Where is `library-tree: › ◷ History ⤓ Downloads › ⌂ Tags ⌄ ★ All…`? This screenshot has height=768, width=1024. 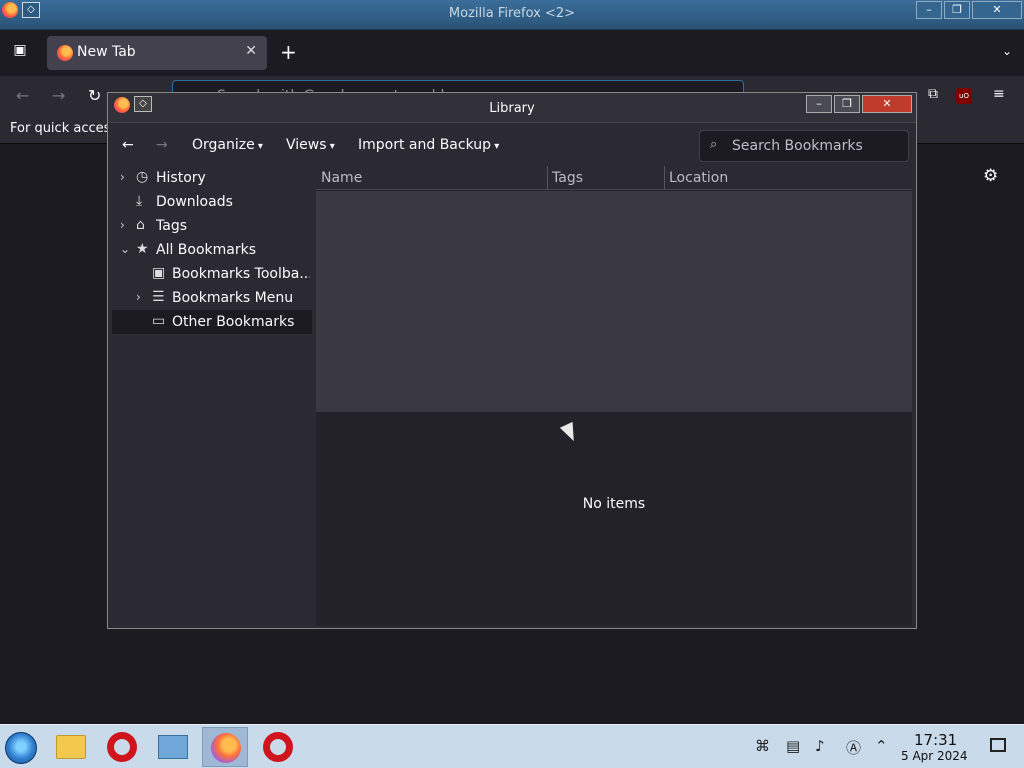
library-tree: › ◷ History ⤓ Downloads › ⌂ Tags ⌄ ★ All… is located at coordinates (212, 396).